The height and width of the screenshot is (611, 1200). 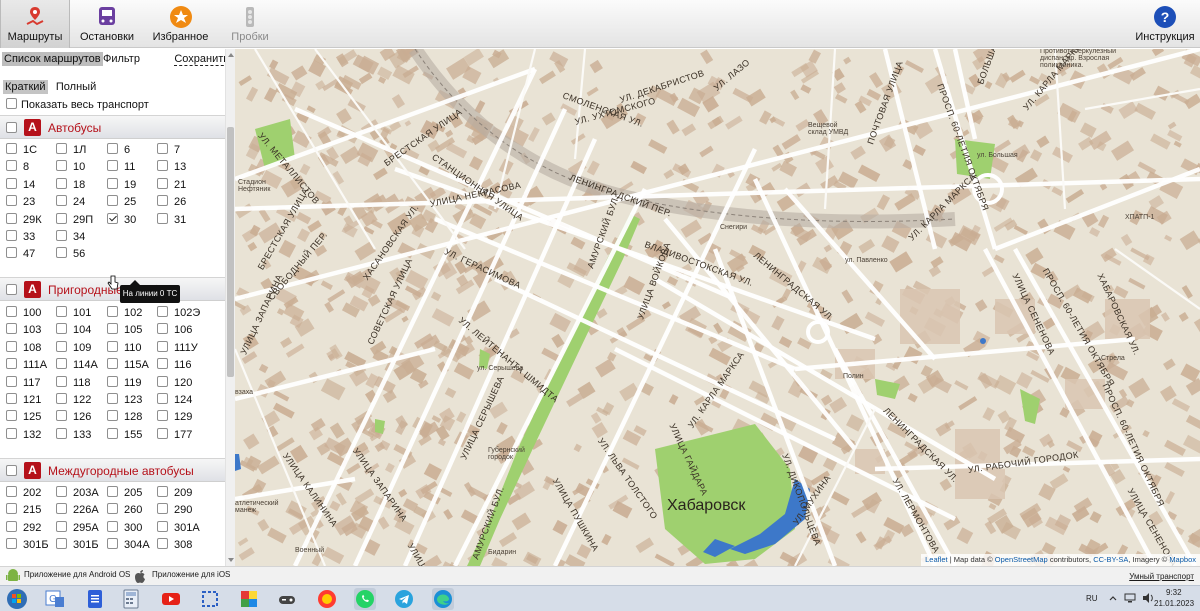 I want to click on route-item: 260, so click(x=132, y=511).